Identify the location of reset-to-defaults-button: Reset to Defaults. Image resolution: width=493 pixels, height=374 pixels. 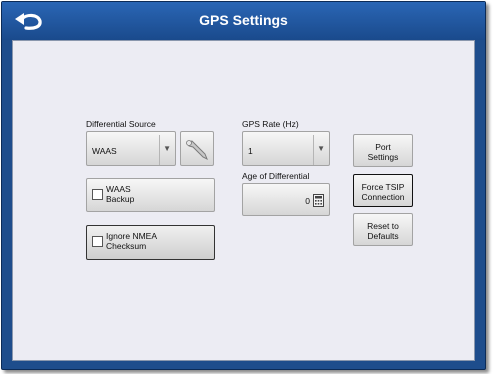
(383, 229).